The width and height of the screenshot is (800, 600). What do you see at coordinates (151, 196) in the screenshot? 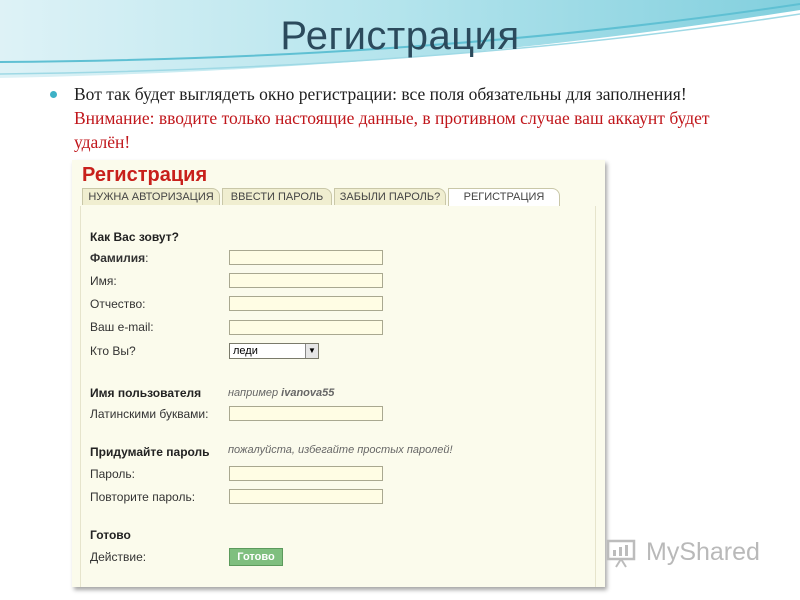
I see `tab-need-auth: НУЖНА АВТОРИЗАЦИЯ` at bounding box center [151, 196].